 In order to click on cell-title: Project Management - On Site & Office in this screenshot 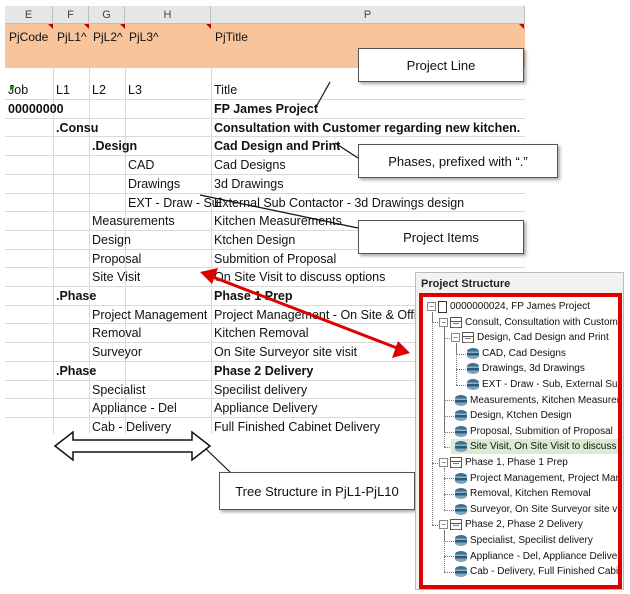, I will do `click(322, 315)`.